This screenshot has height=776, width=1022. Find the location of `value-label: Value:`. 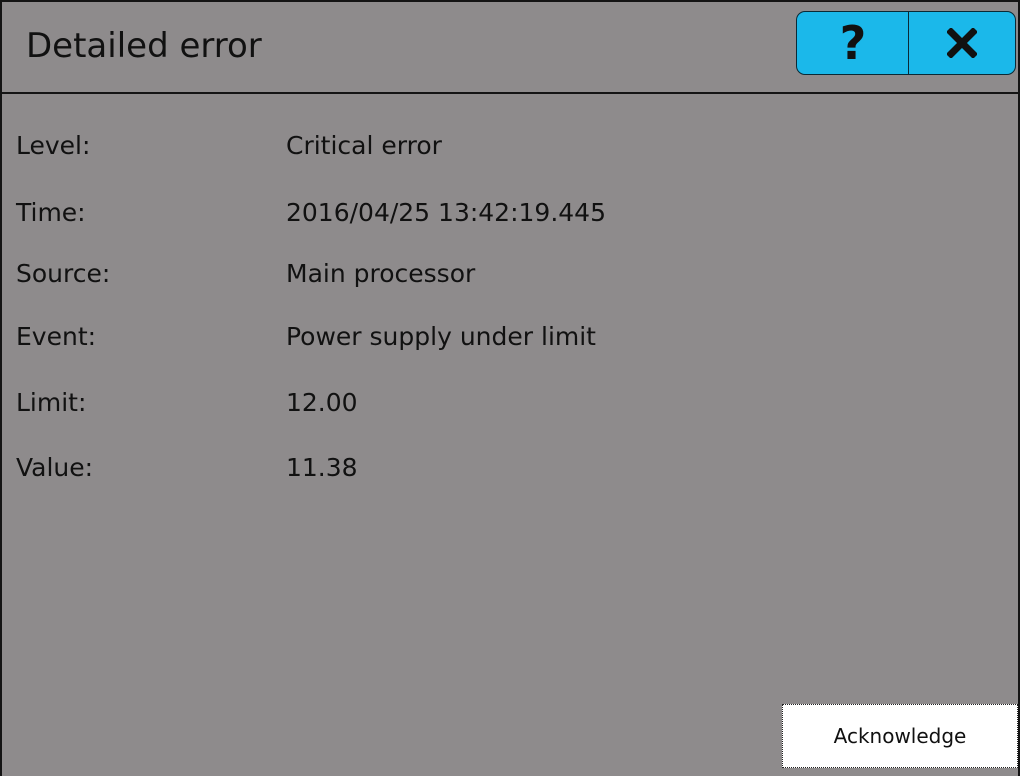

value-label: Value: is located at coordinates (55, 467).